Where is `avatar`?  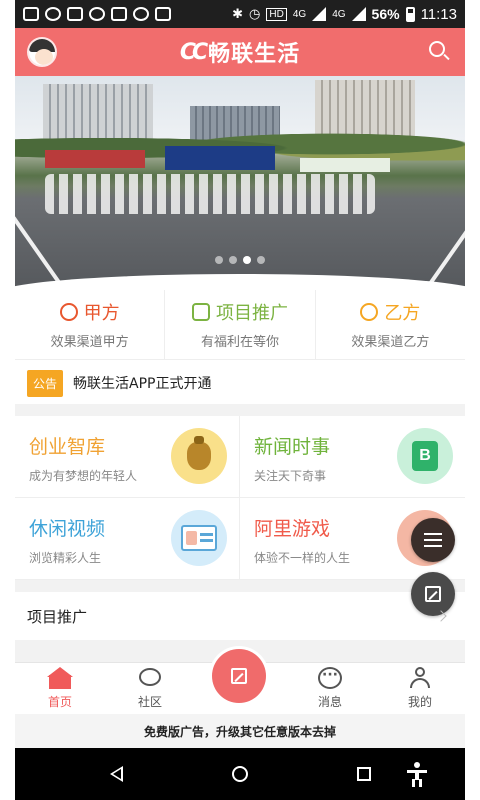
avatar is located at coordinates (42, 52).